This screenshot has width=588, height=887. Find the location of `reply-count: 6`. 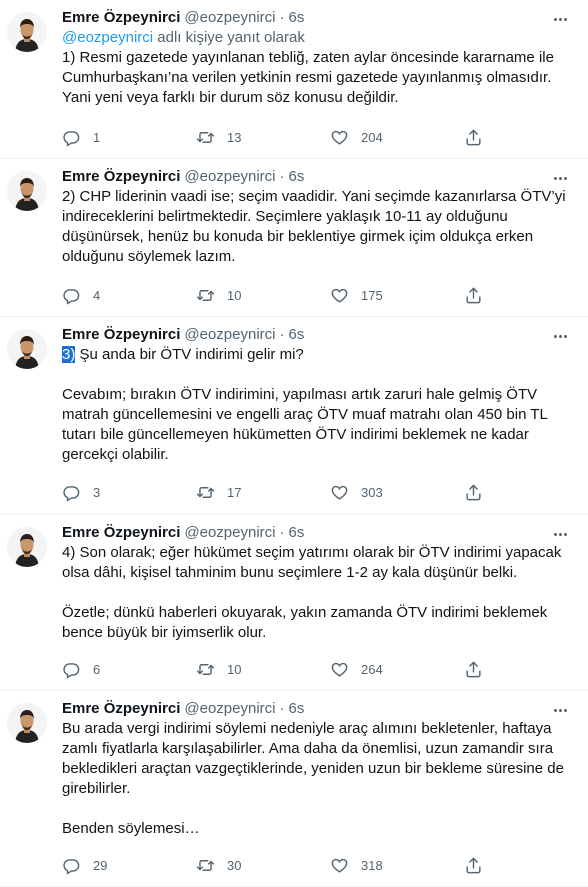

reply-count: 6 is located at coordinates (97, 669).